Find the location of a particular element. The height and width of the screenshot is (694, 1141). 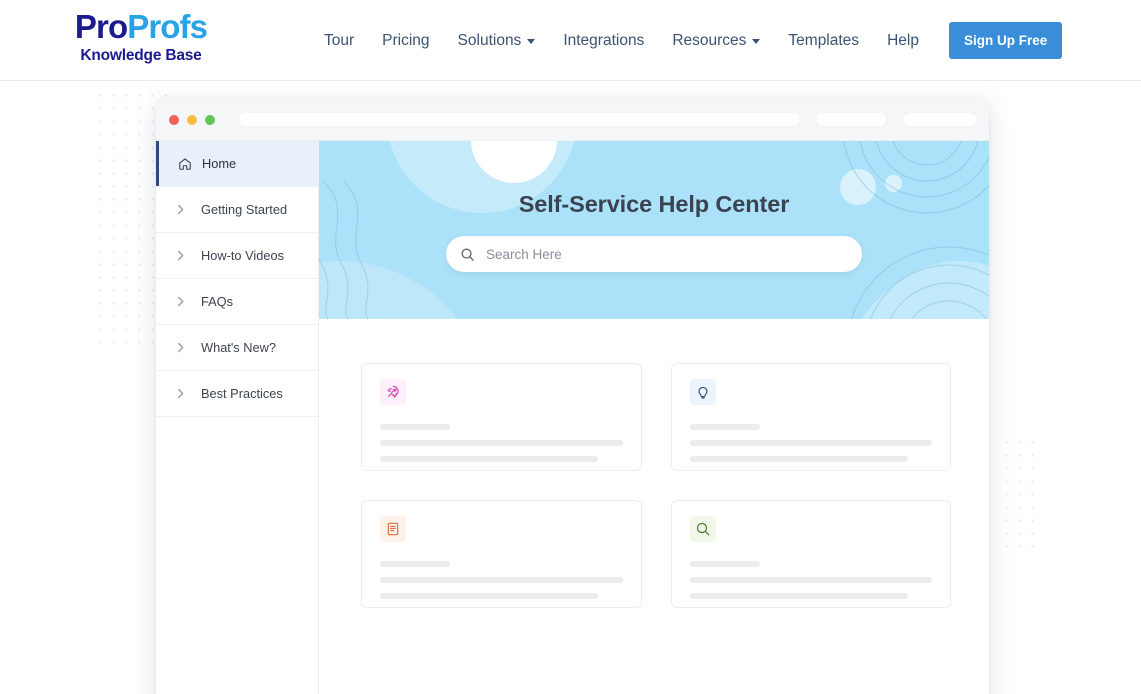

brand-word-part1: Pro is located at coordinates (101, 26).